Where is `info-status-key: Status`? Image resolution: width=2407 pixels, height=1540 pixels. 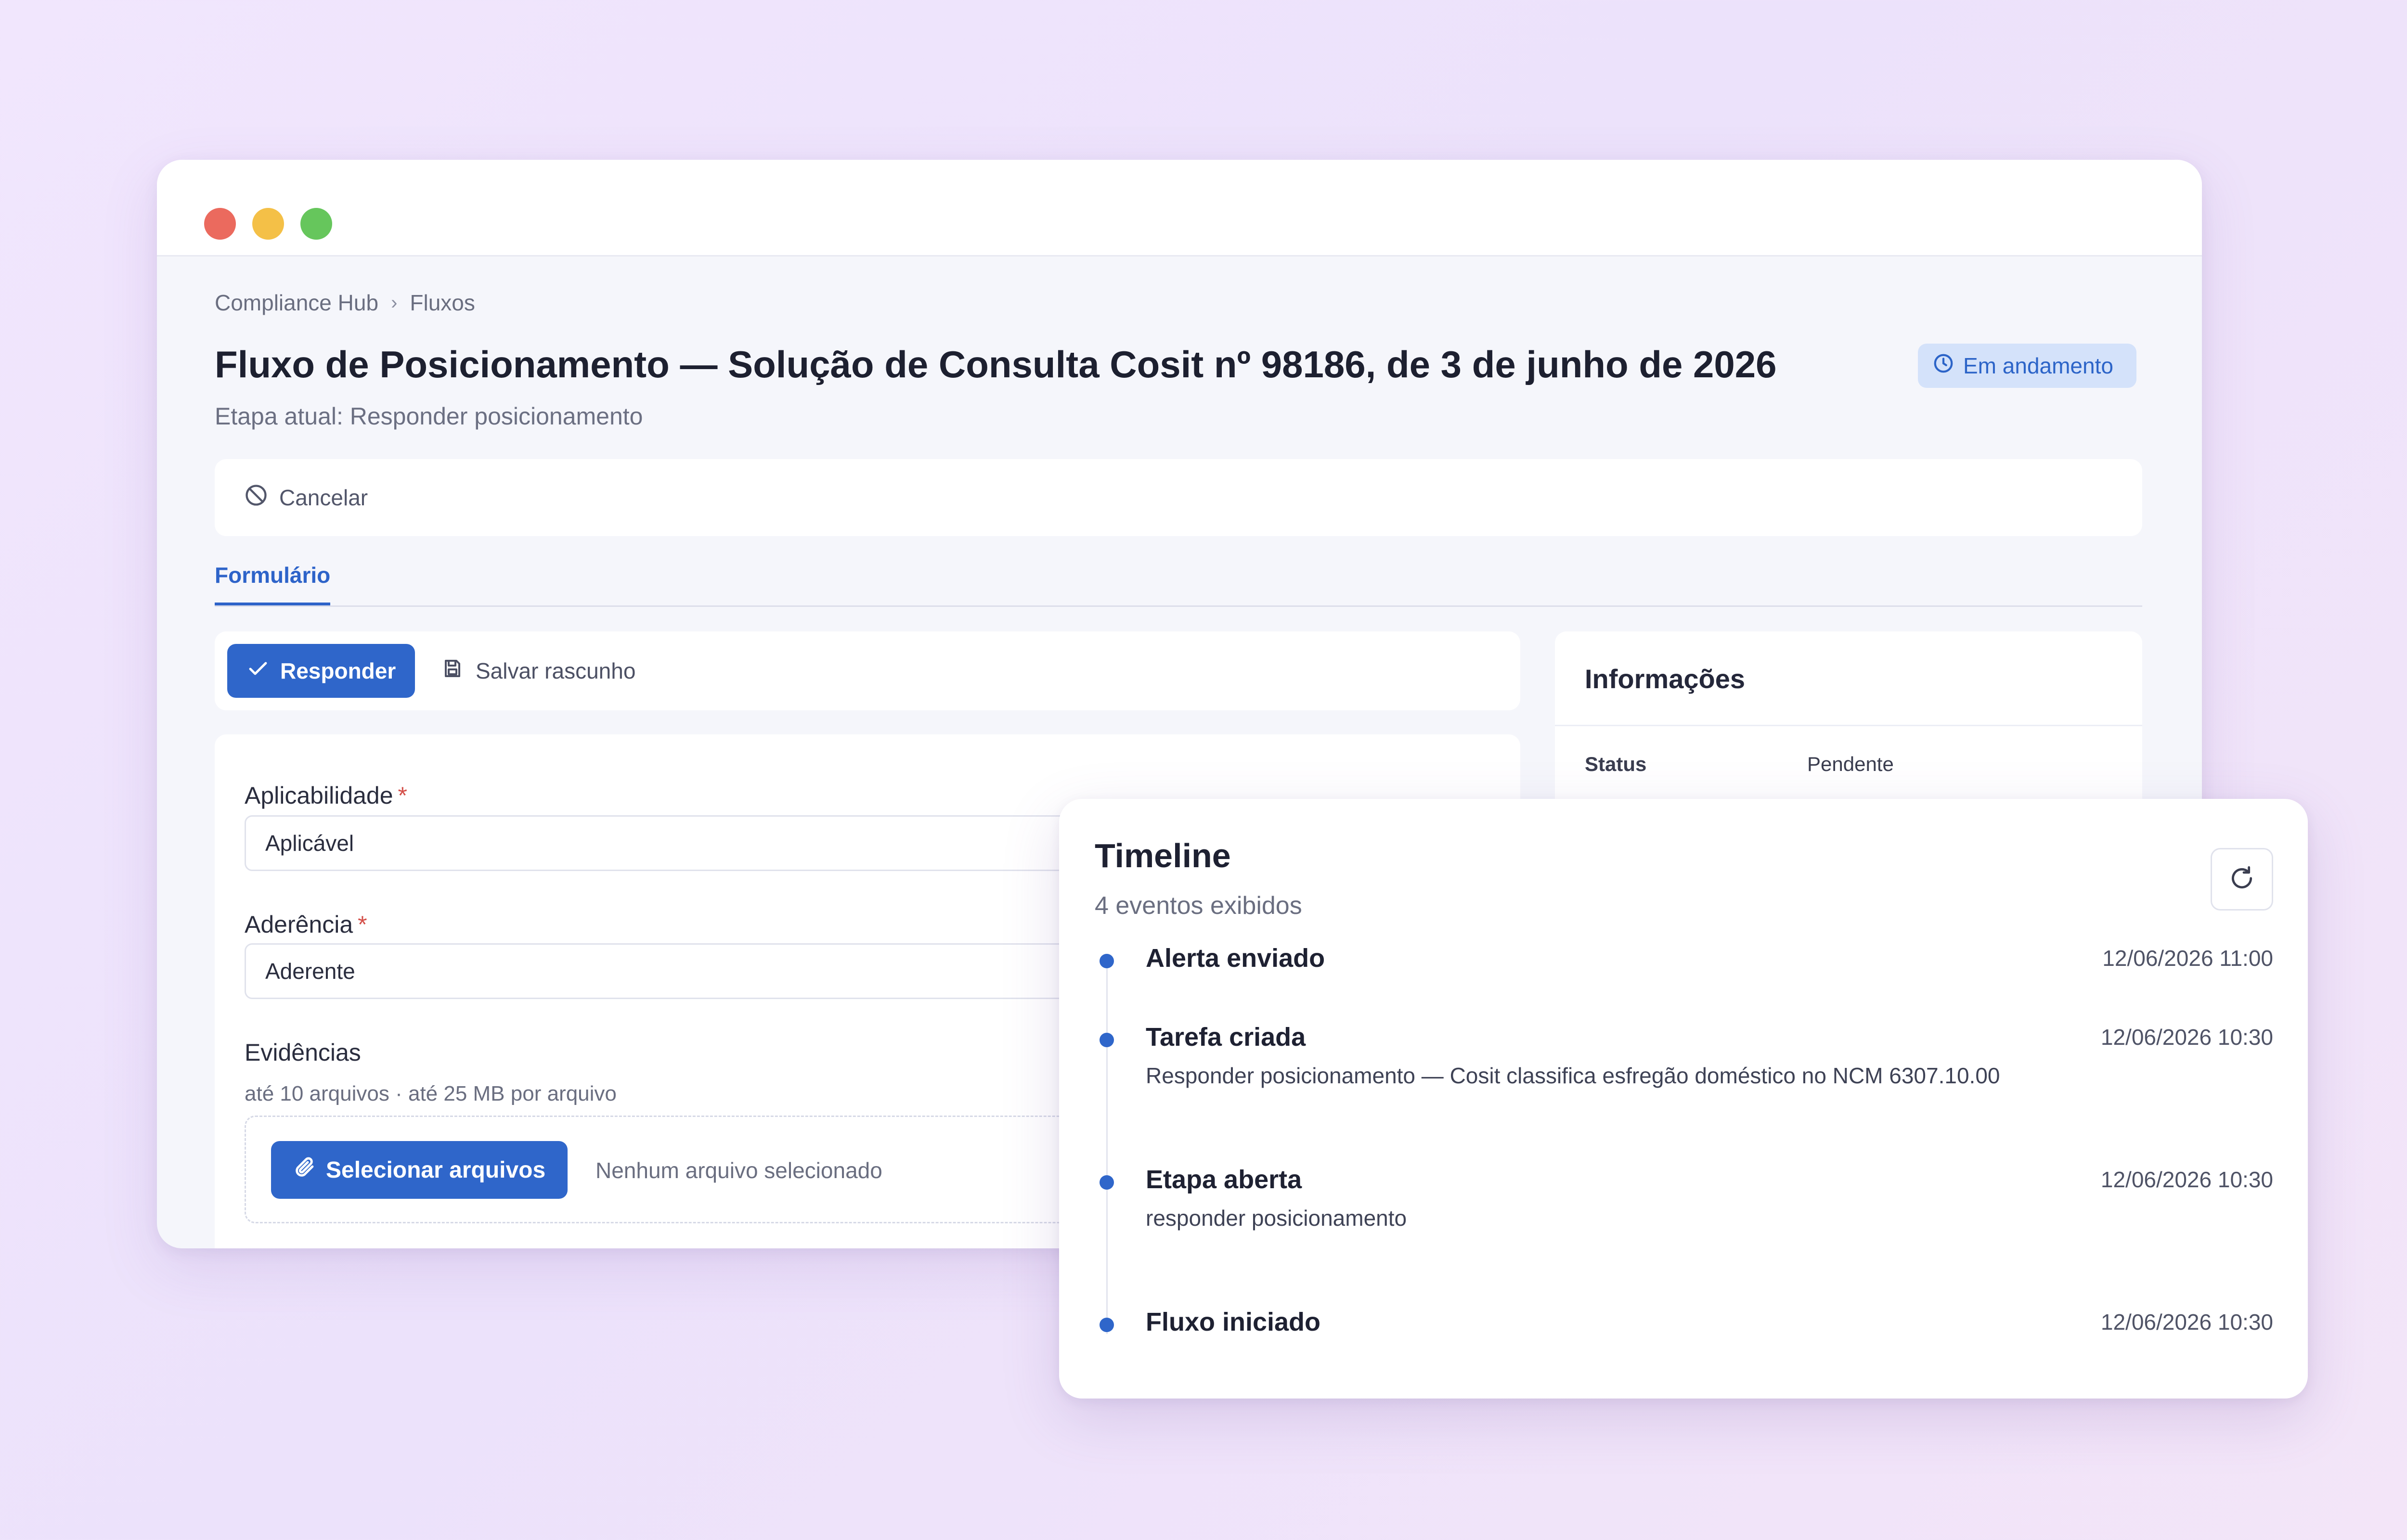
info-status-key: Status is located at coordinates (1616, 764).